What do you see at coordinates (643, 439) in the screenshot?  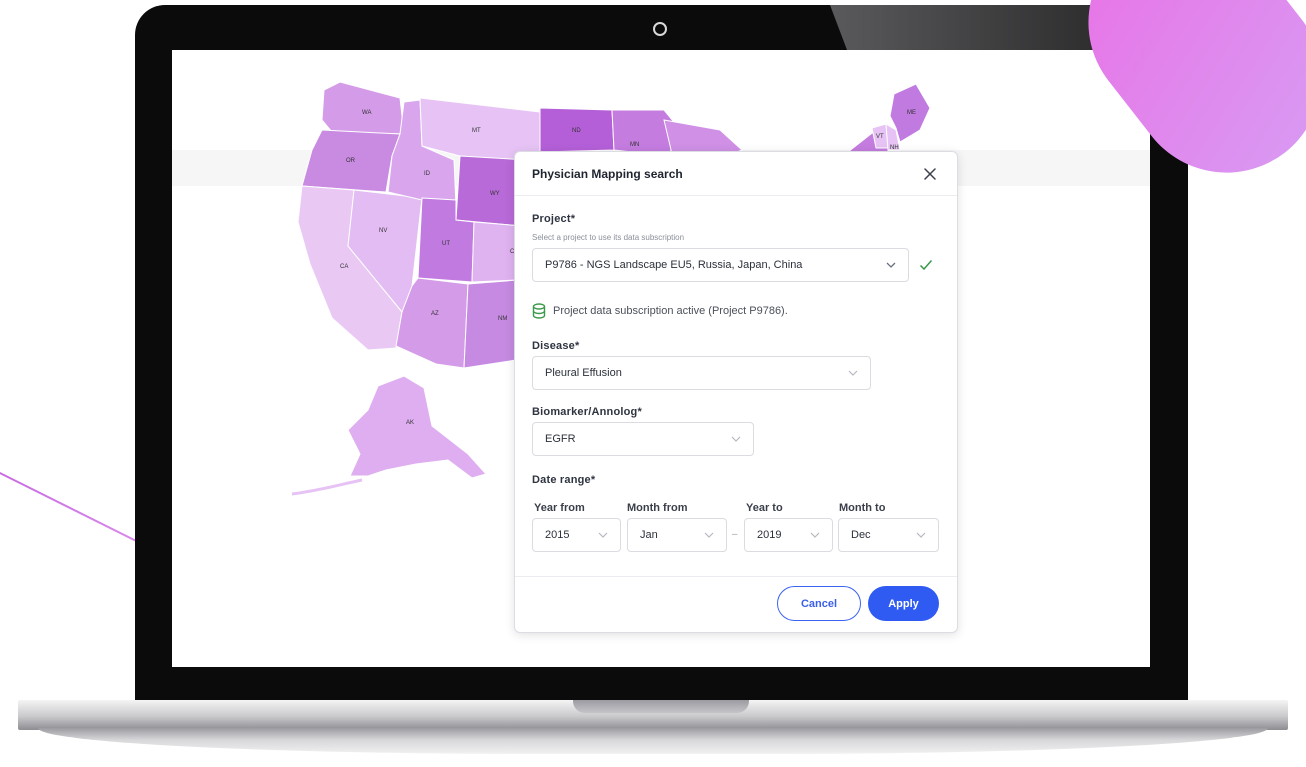 I see `biomarker-select: EGFR` at bounding box center [643, 439].